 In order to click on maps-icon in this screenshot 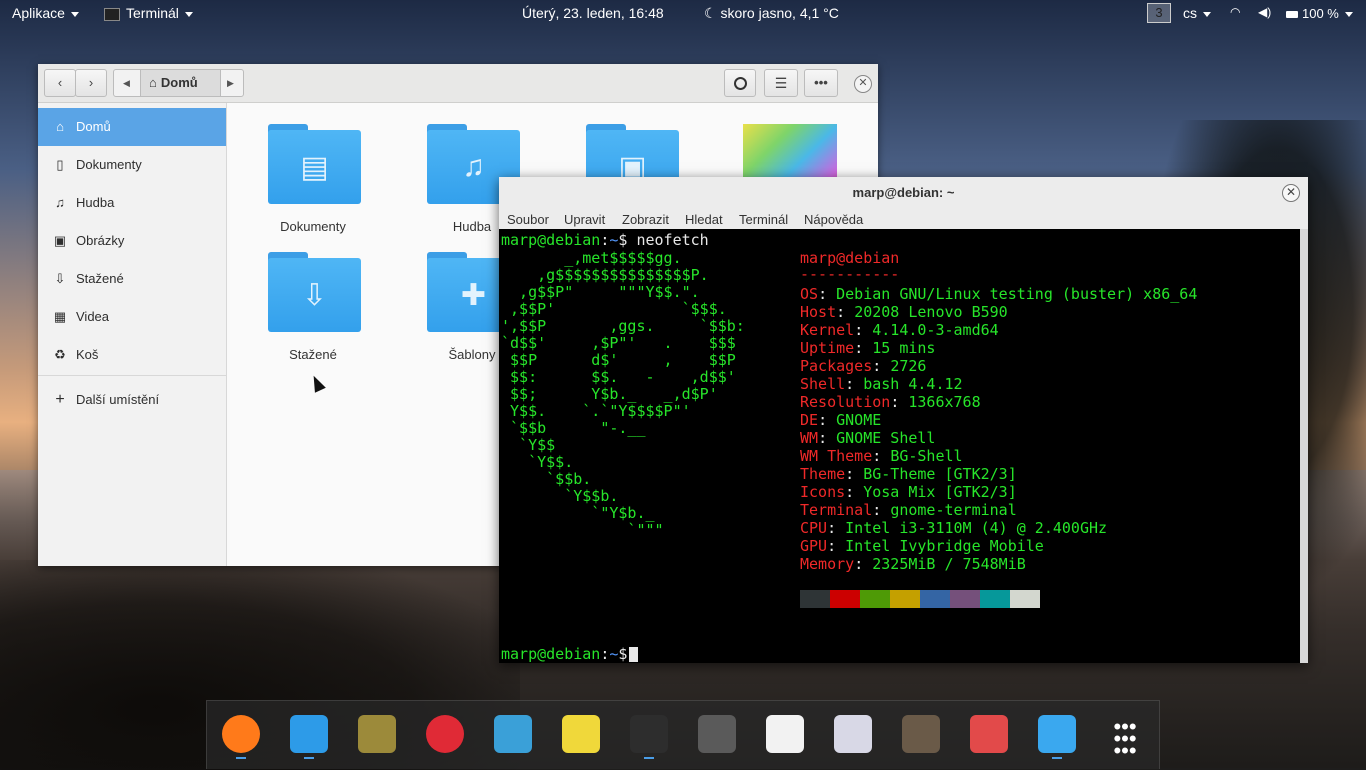, I will do `click(513, 734)`.